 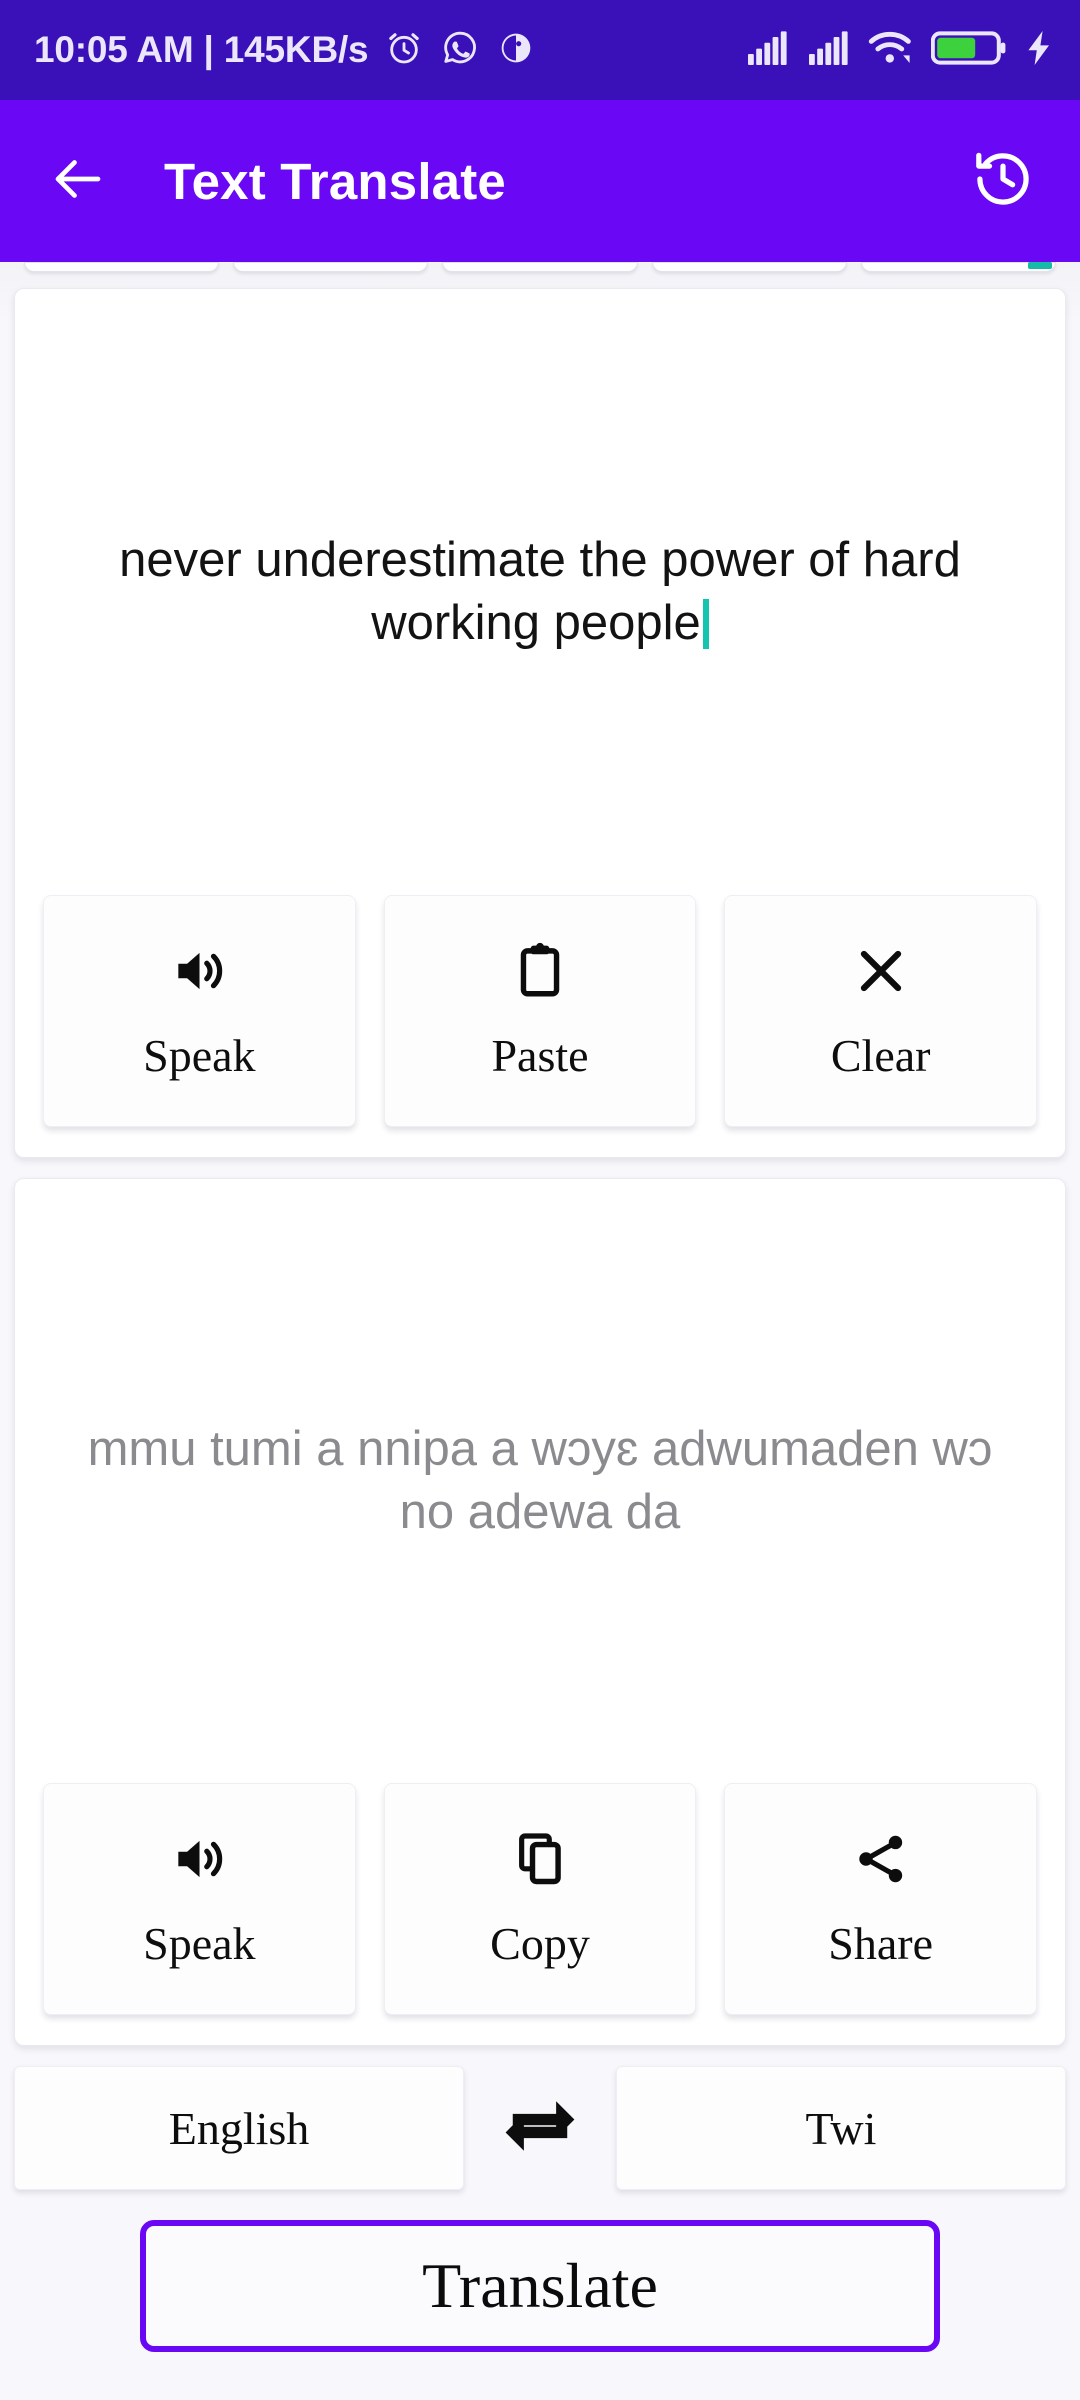 I want to click on copy-button: Copy, so click(x=540, y=1899).